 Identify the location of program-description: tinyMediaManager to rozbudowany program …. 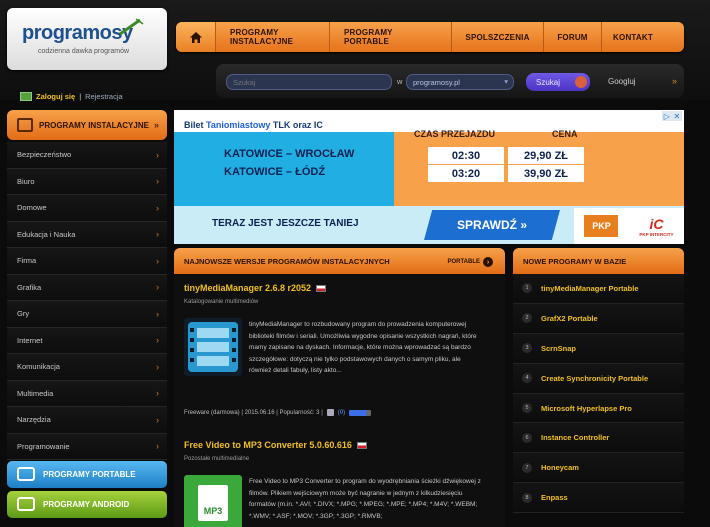
(363, 347).